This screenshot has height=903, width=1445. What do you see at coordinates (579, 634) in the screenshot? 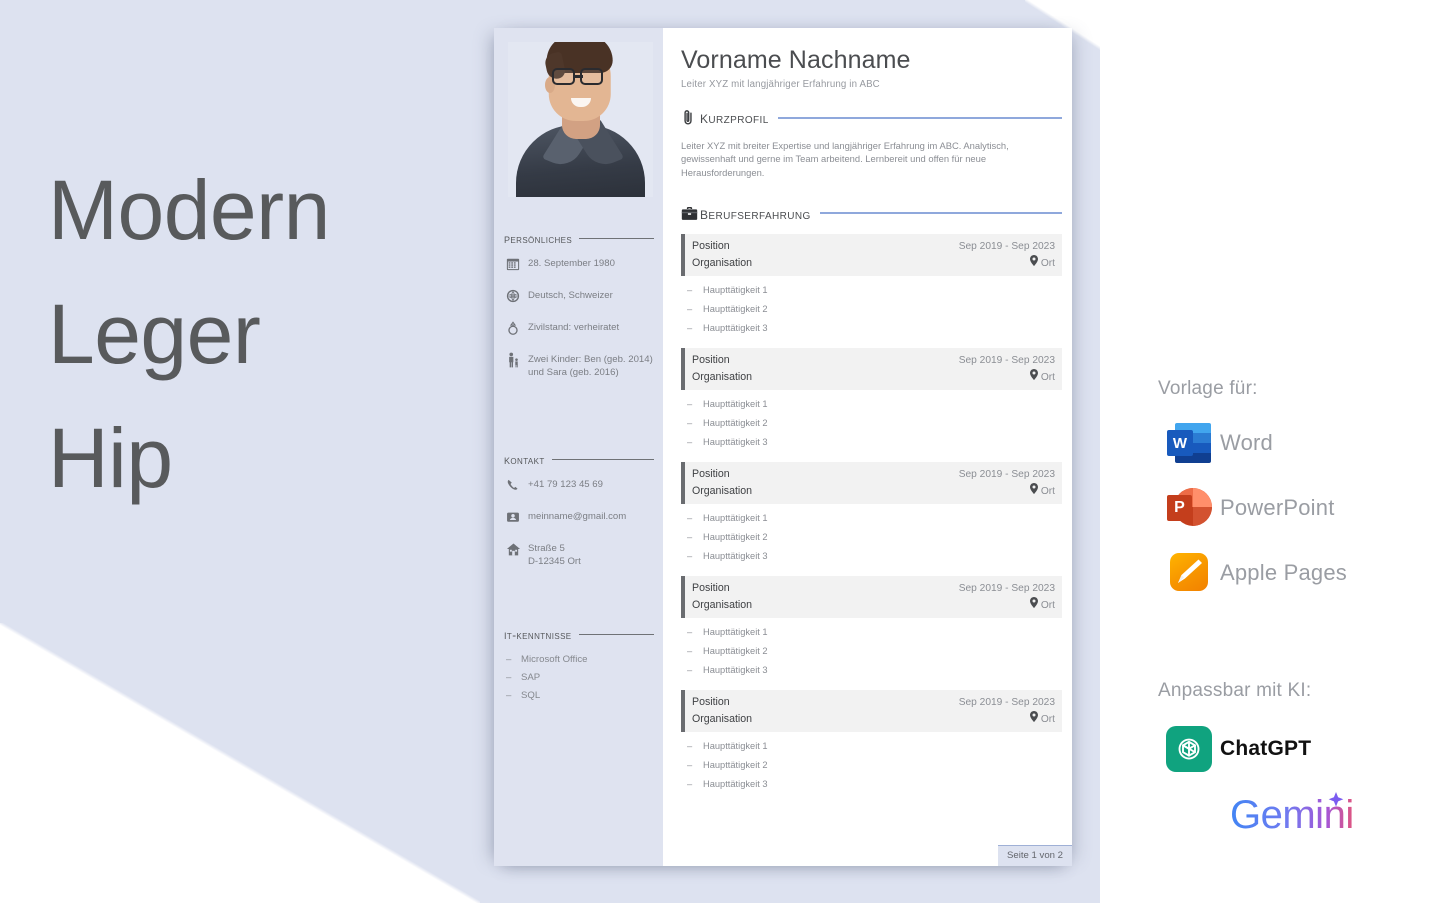
I see `sidebar-heading-it-kenntnisse: IT-Kenntnisse` at bounding box center [579, 634].